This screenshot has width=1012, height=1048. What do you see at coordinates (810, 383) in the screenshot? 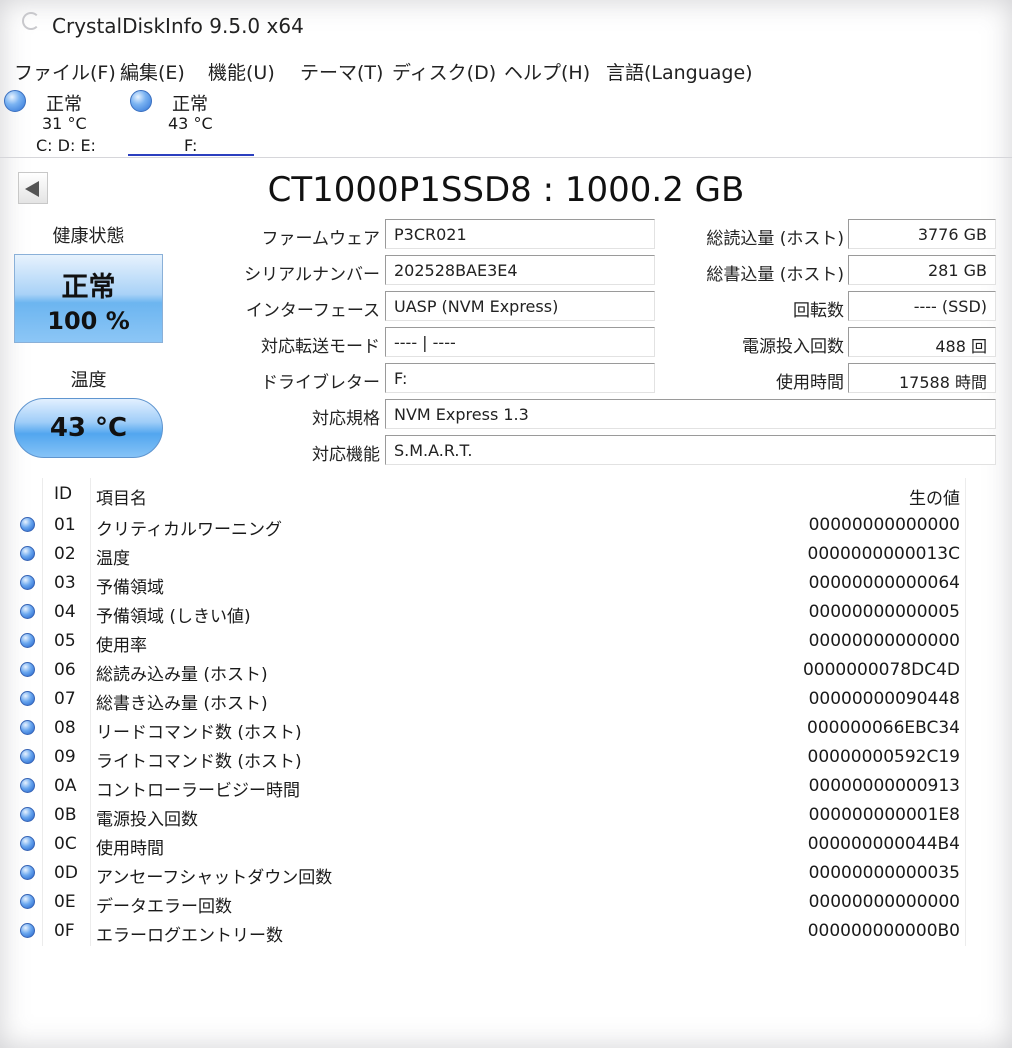
I see `power-on-hours-label: 使用時間` at bounding box center [810, 383].